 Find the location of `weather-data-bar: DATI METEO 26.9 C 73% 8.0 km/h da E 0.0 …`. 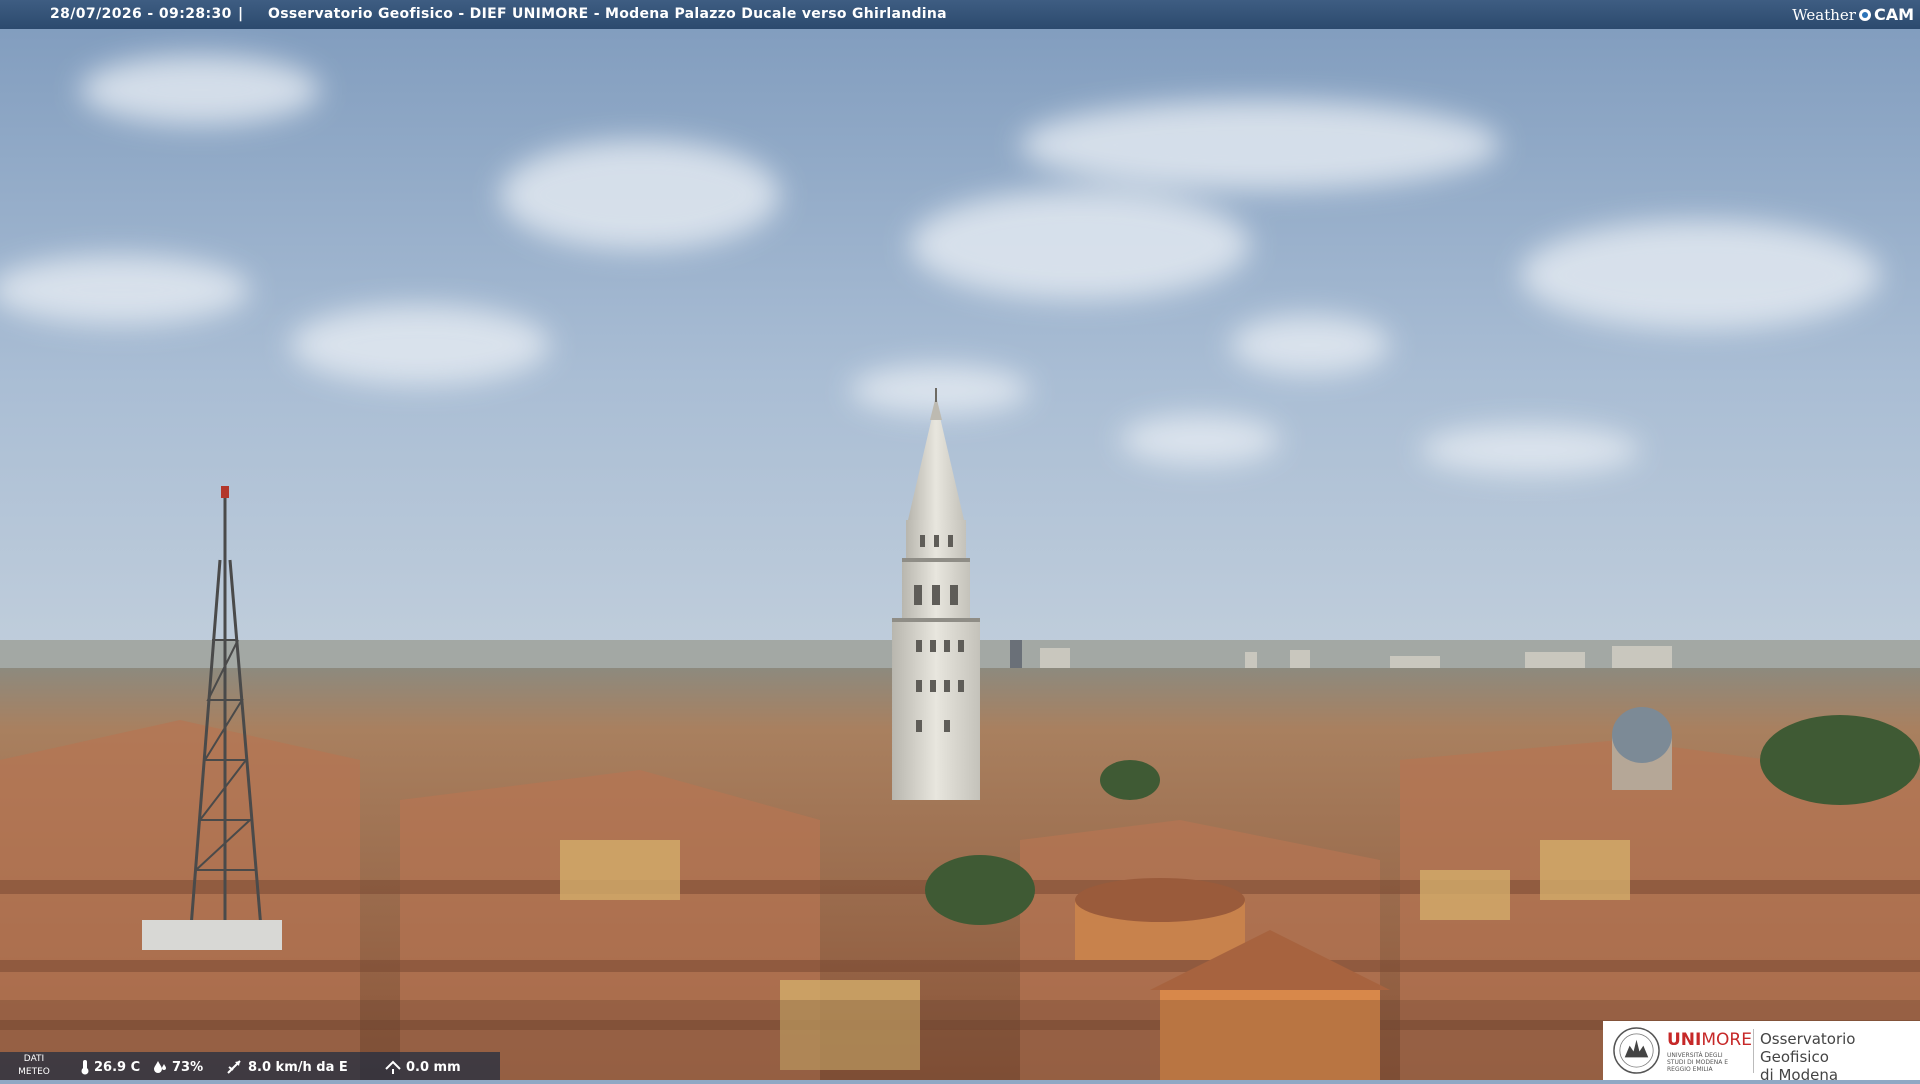

weather-data-bar: DATI METEO 26.9 C 73% 8.0 km/h da E 0.0 … is located at coordinates (250, 1066).